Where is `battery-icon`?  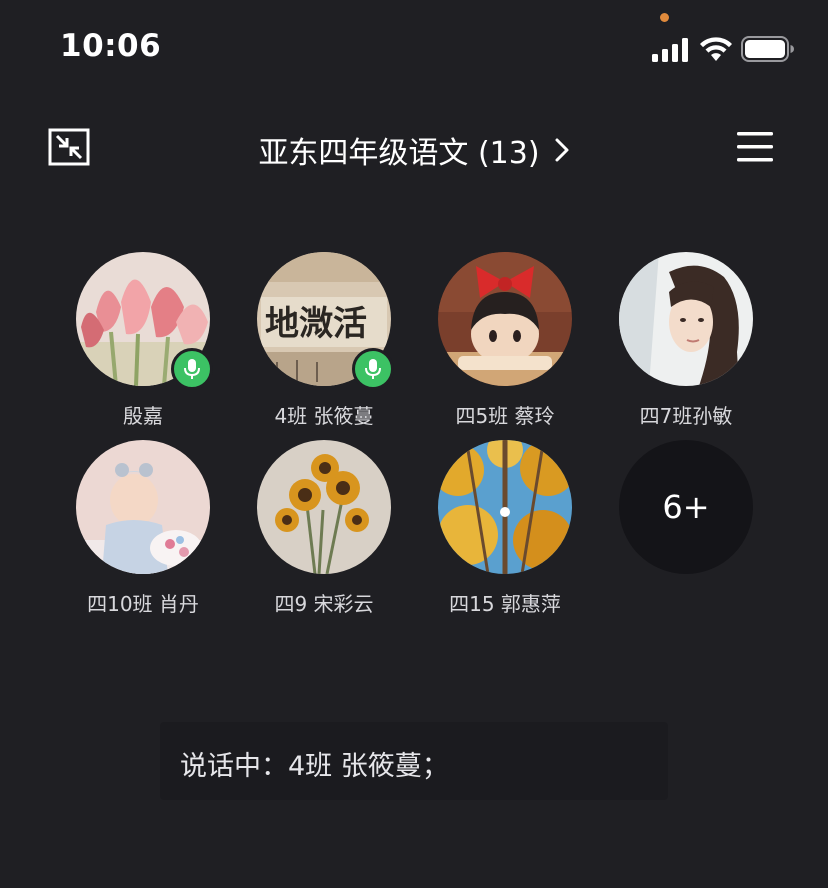 battery-icon is located at coordinates (767, 49).